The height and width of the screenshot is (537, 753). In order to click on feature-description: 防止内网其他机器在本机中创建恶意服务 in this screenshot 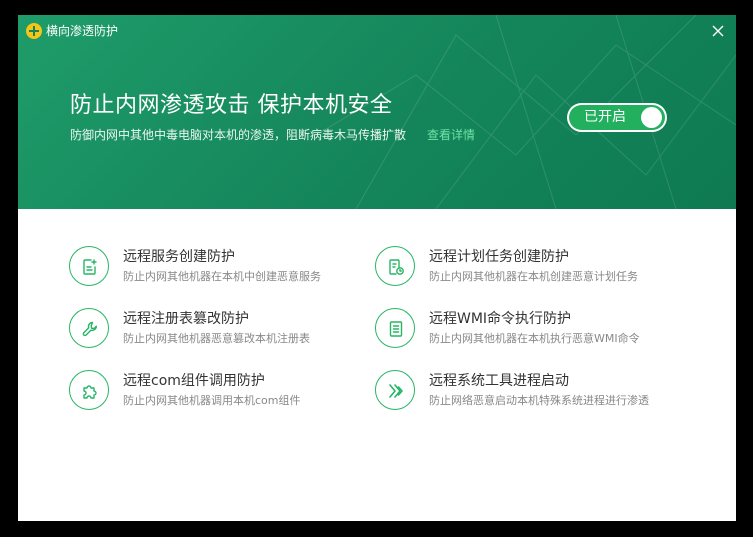, I will do `click(222, 276)`.